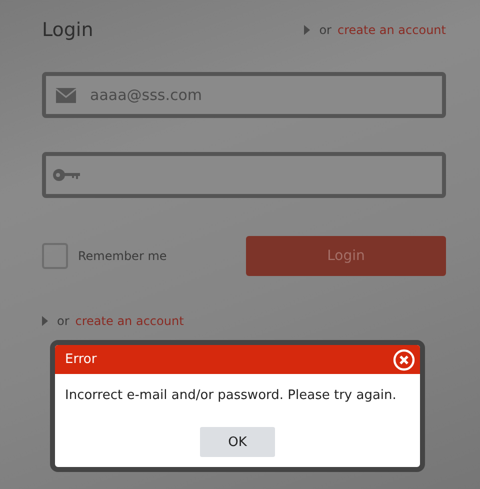  What do you see at coordinates (244, 95) in the screenshot?
I see `email-field: aaaa@sss.com` at bounding box center [244, 95].